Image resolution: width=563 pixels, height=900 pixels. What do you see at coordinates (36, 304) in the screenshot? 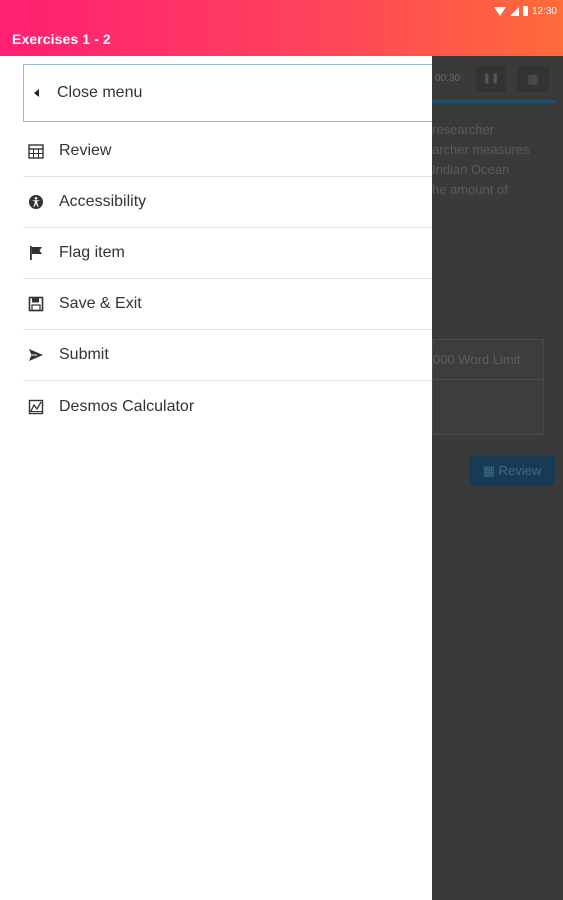
I see `save-icon` at bounding box center [36, 304].